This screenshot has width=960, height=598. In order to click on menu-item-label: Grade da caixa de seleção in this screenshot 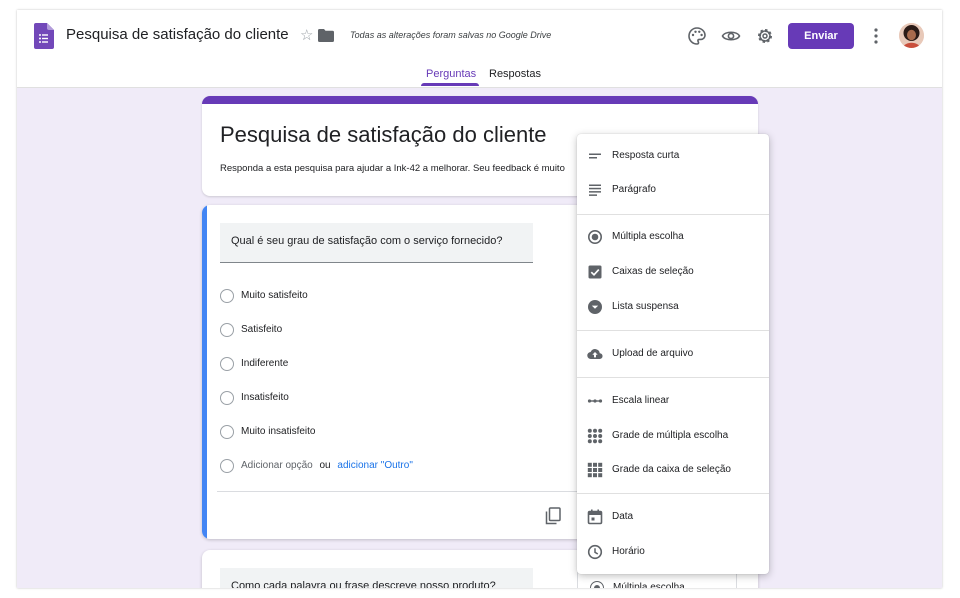, I will do `click(671, 469)`.